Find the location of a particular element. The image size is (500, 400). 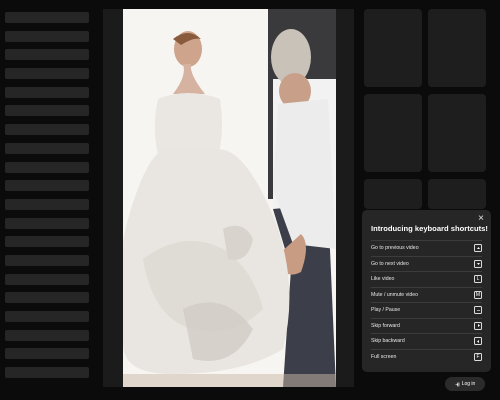

shortcut-label: Full screen is located at coordinates (384, 356).